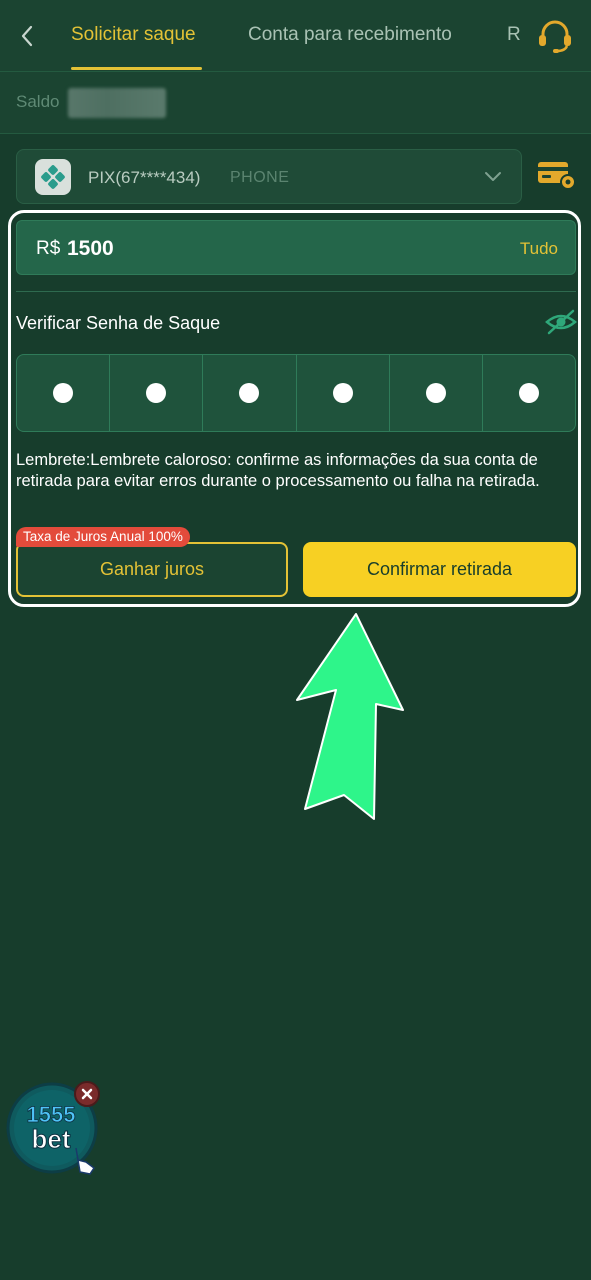 The width and height of the screenshot is (591, 1280). Describe the element at coordinates (53, 177) in the screenshot. I see `pix-icon` at that location.